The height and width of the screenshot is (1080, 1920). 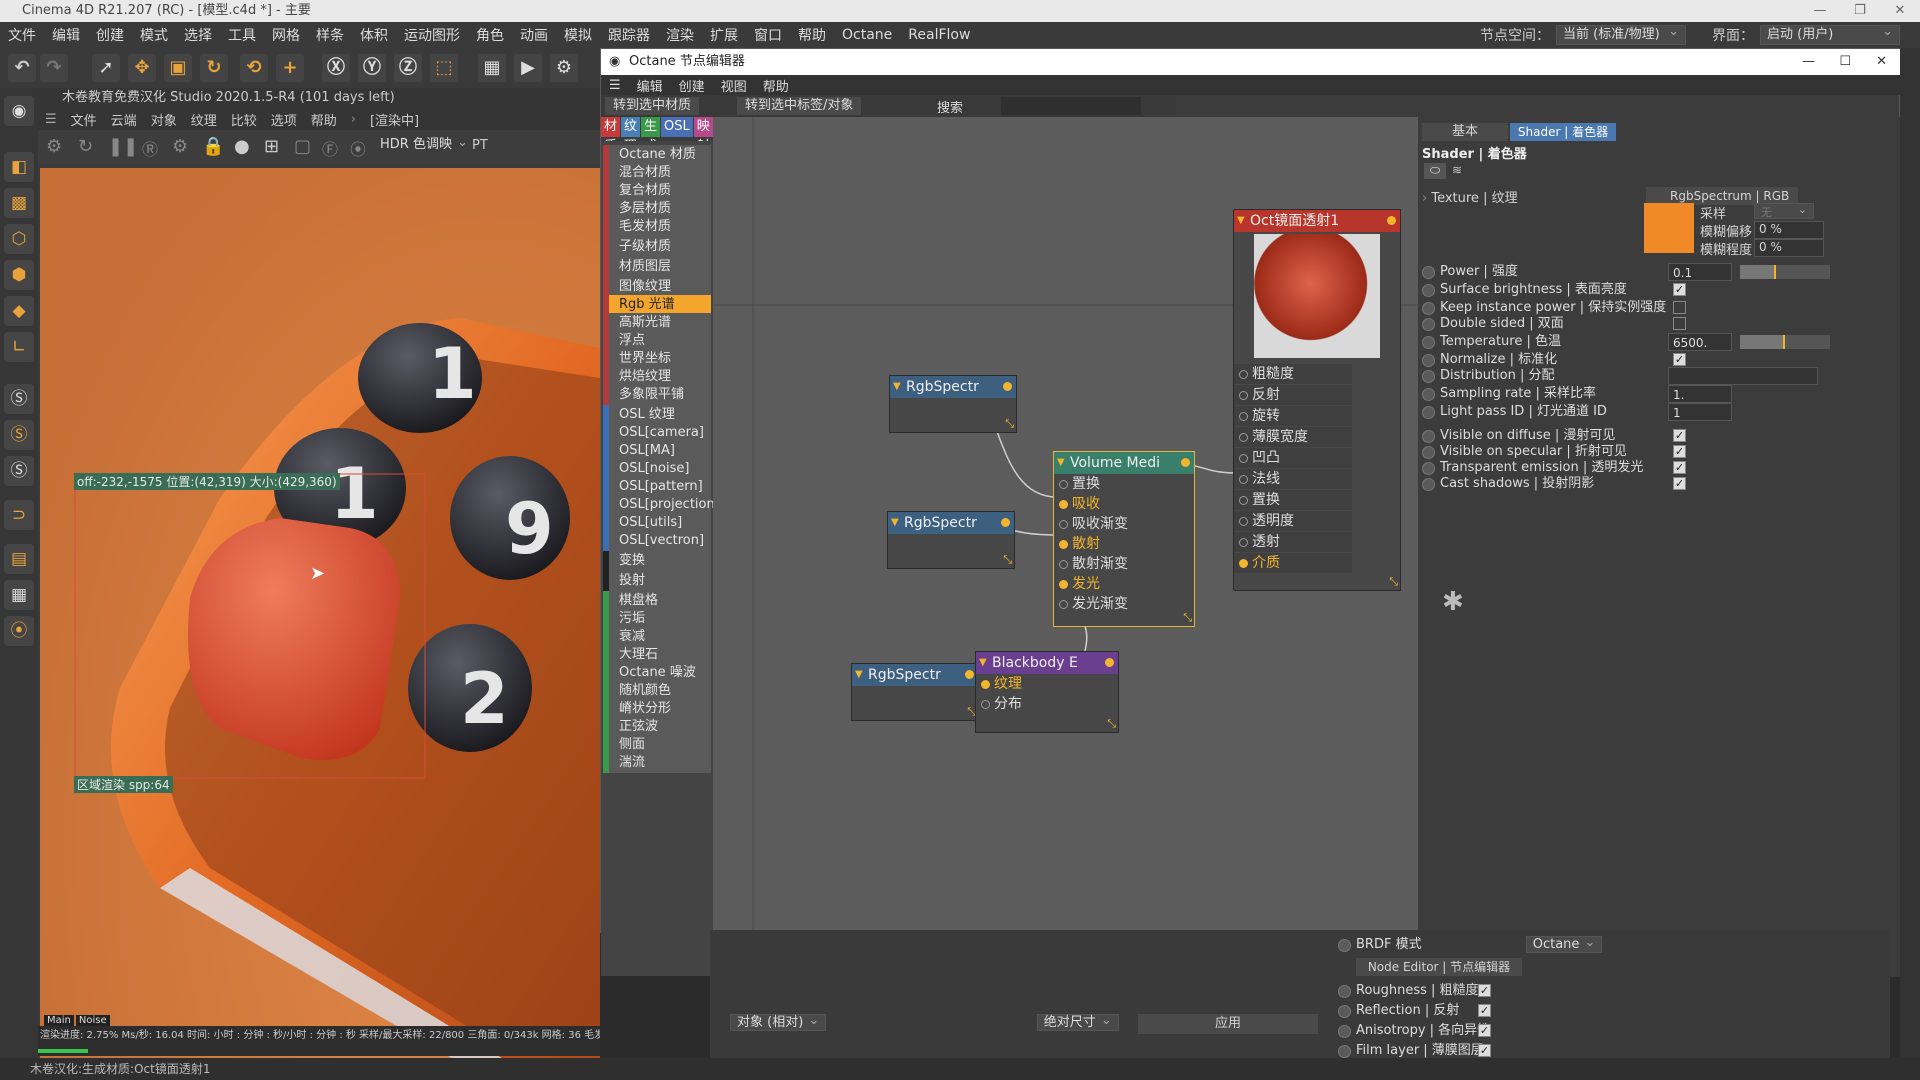 What do you see at coordinates (1293, 416) in the screenshot?
I see `node-port: 旋转` at bounding box center [1293, 416].